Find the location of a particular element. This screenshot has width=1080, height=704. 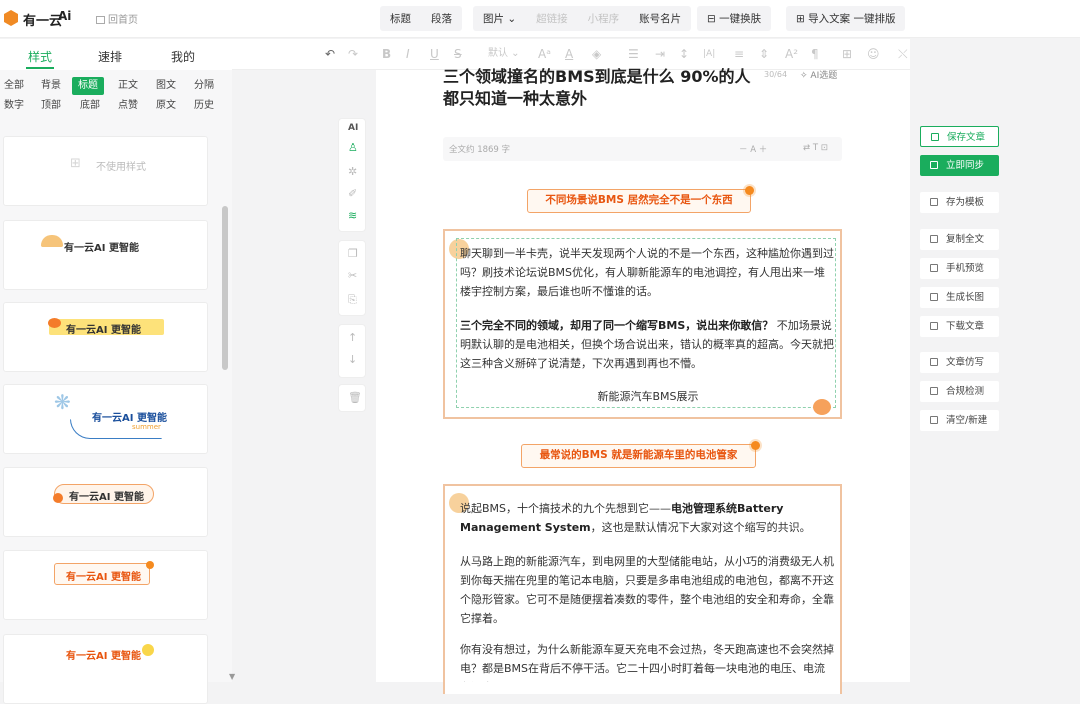

category-bottom: 底部 is located at coordinates (90, 106).